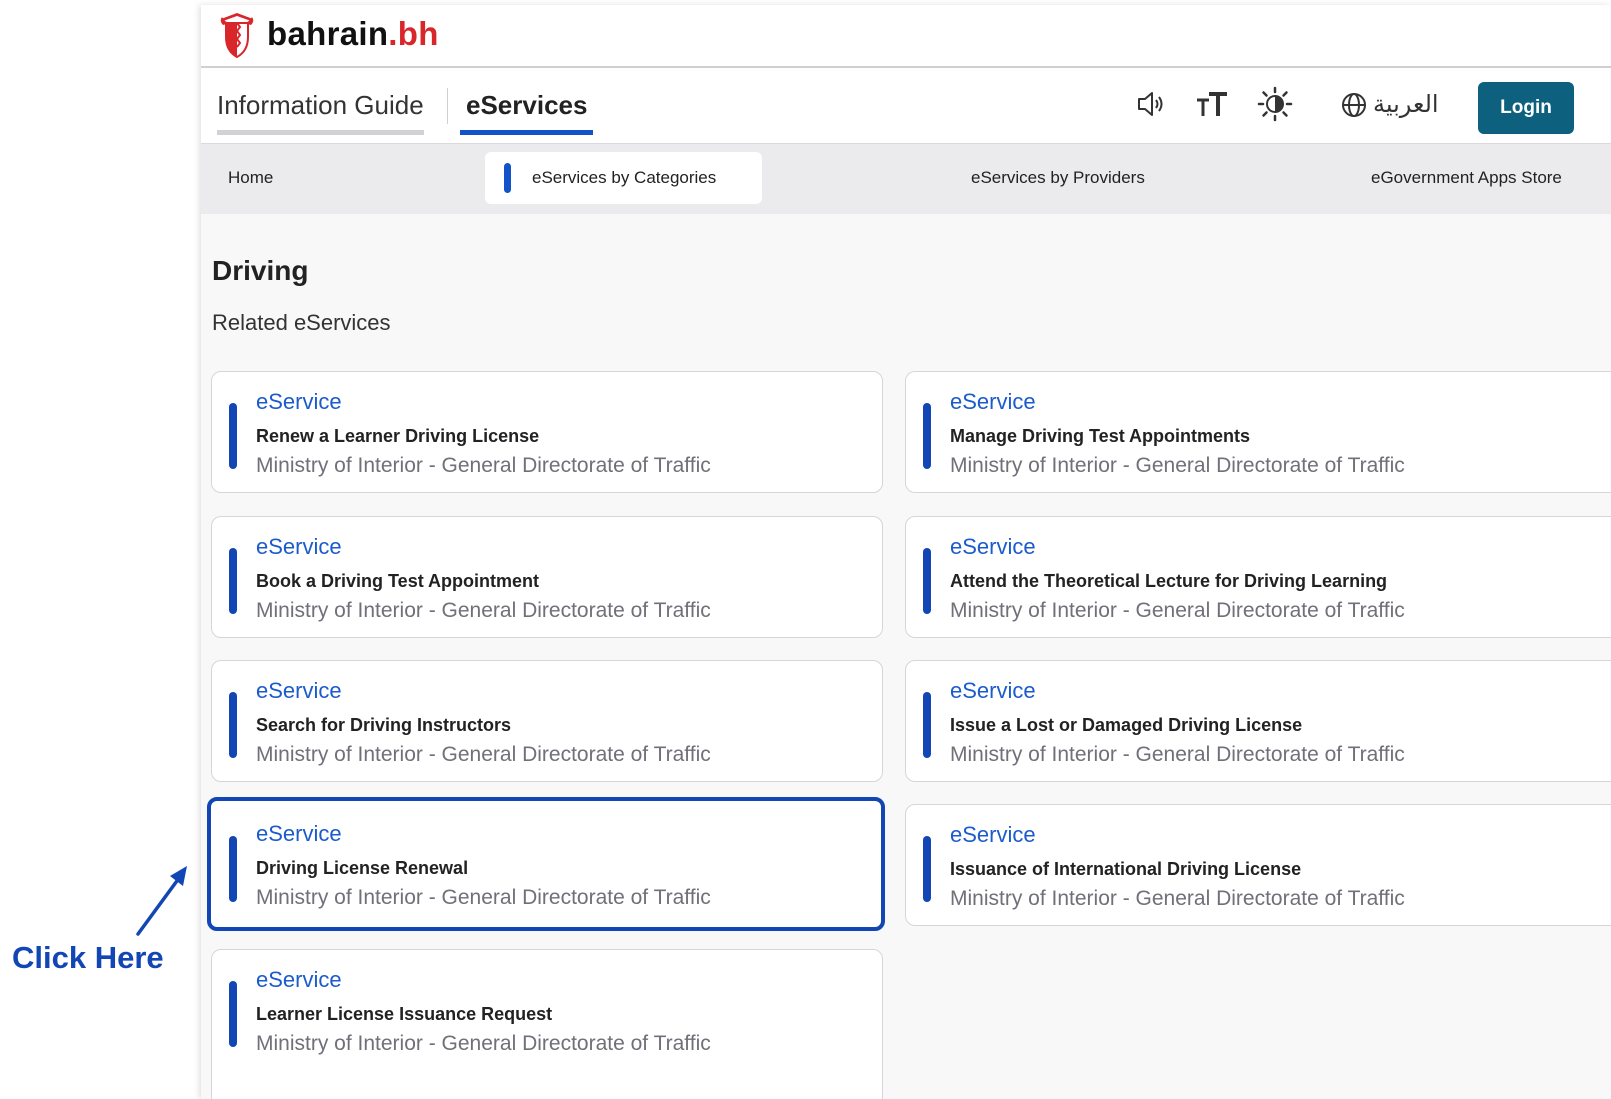 Image resolution: width=1611 pixels, height=1099 pixels. Describe the element at coordinates (1100, 436) in the screenshot. I see `card-title: Manage Driving Test Appointments` at that location.